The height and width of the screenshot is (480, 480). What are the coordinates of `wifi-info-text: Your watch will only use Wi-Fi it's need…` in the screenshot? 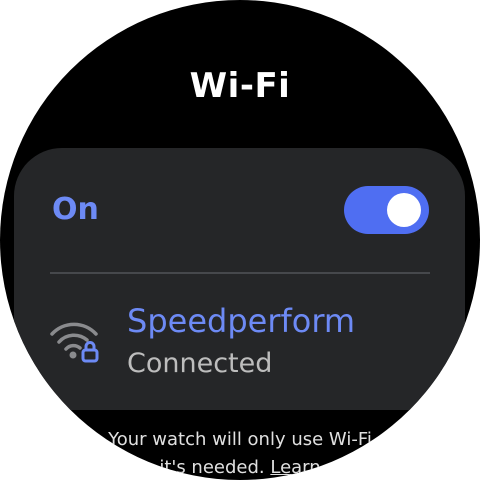 It's located at (240, 453).